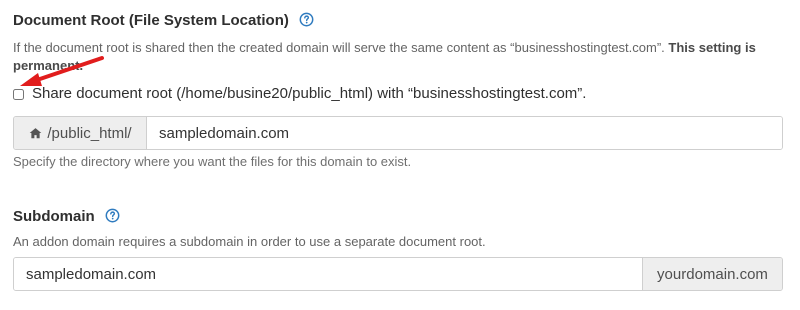  Describe the element at coordinates (464, 133) in the screenshot. I see `document-root-input` at that location.